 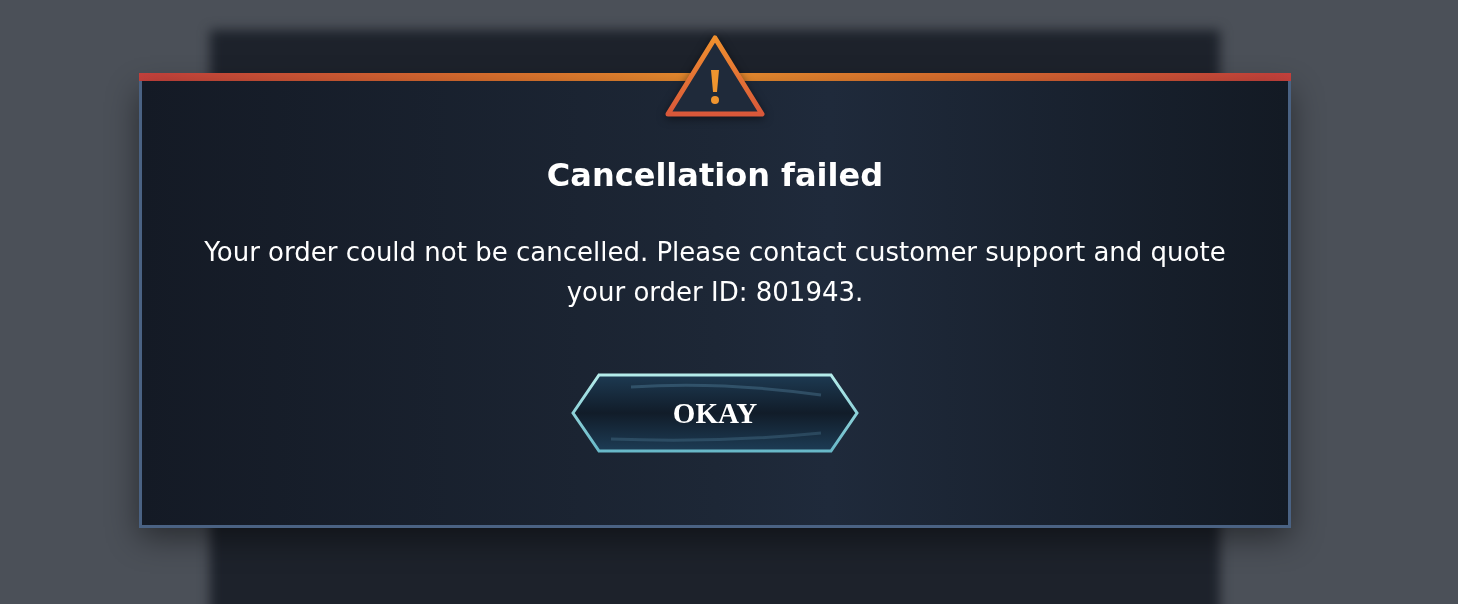 I want to click on okay-button: OKAY, so click(x=715, y=413).